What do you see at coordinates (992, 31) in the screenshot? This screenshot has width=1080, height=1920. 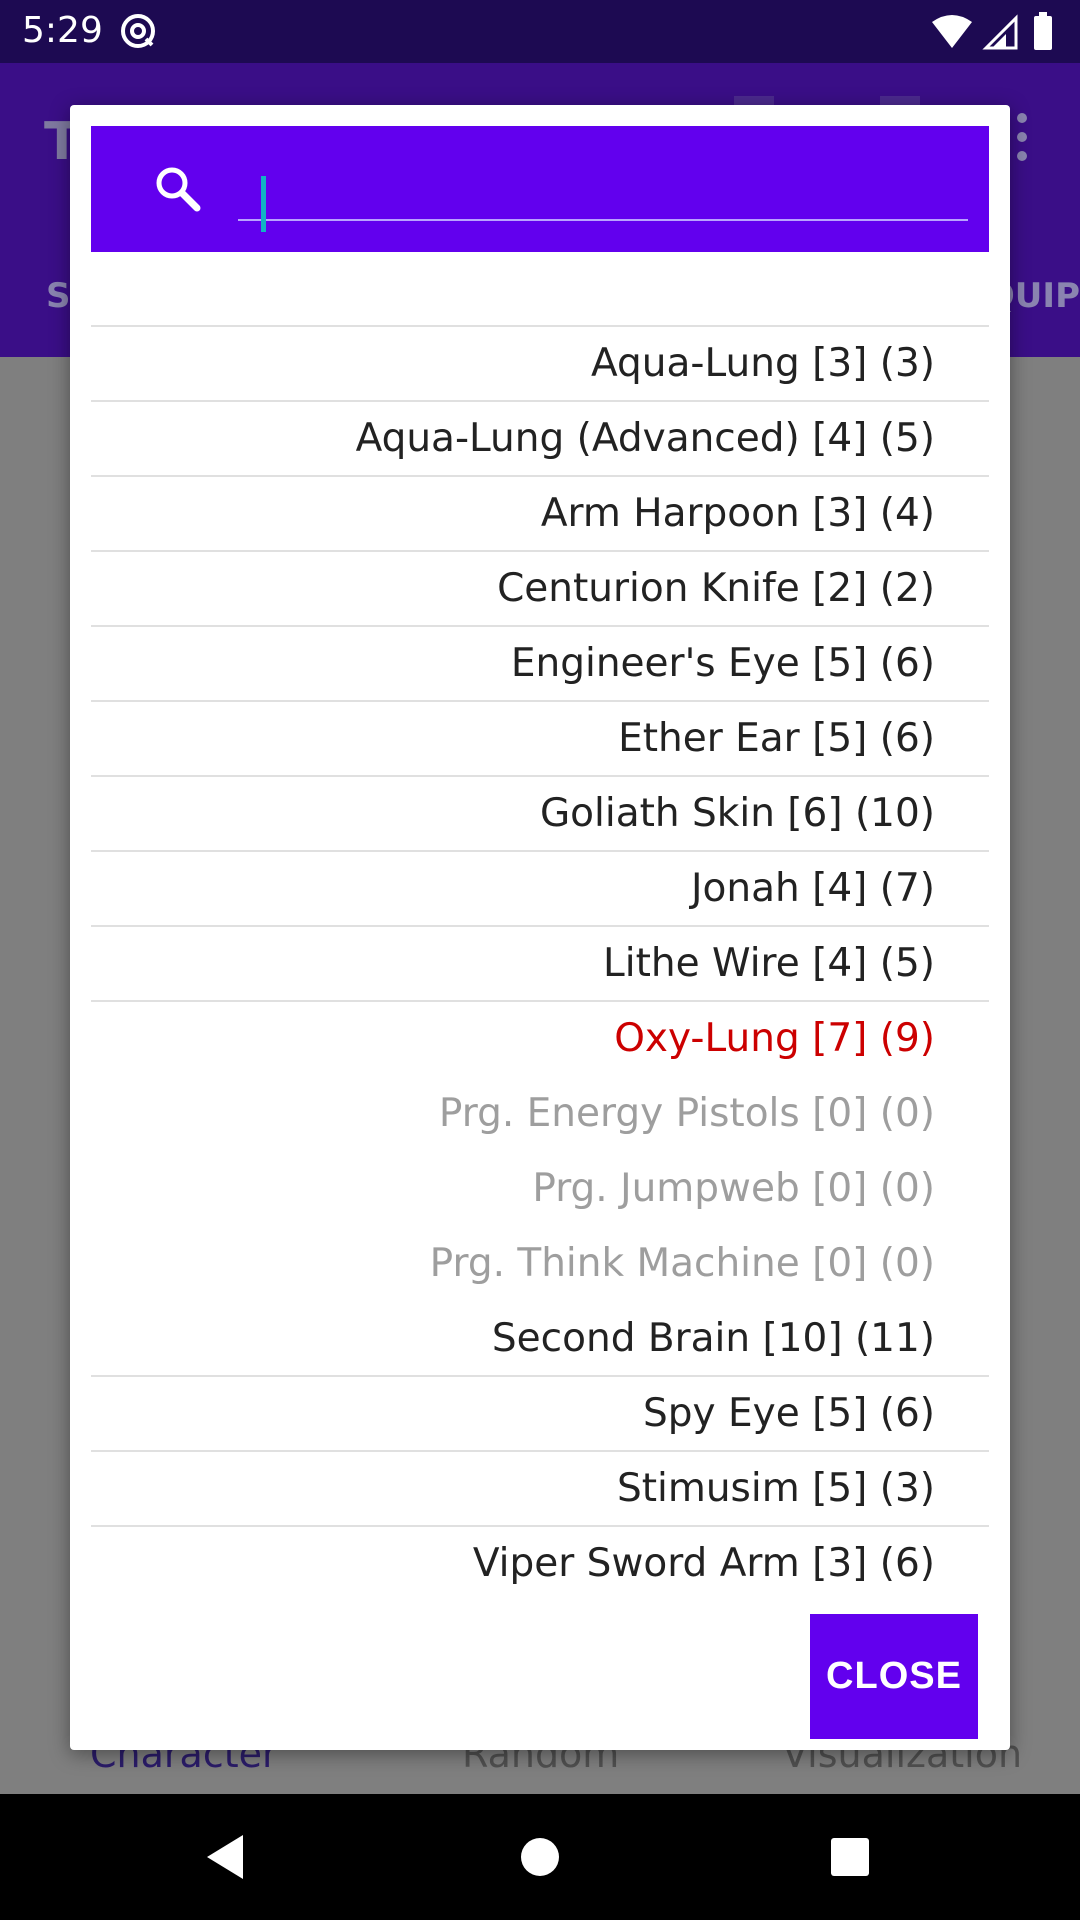 I see `status-icons` at bounding box center [992, 31].